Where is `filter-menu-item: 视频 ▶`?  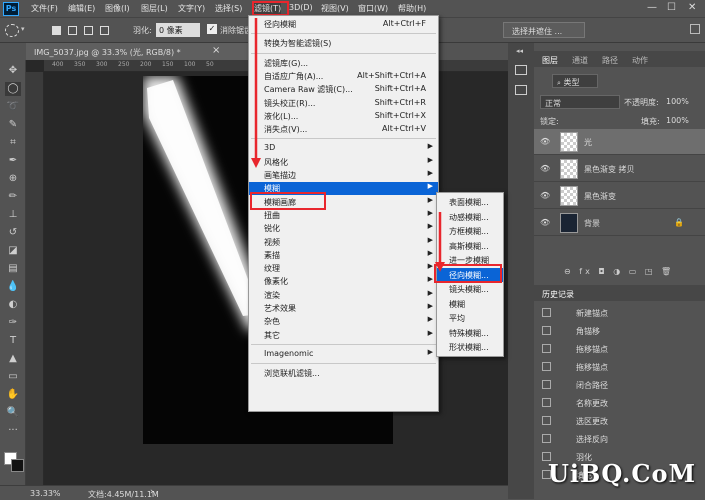
filter-menu-item: 视频 ▶ is located at coordinates (343, 242).